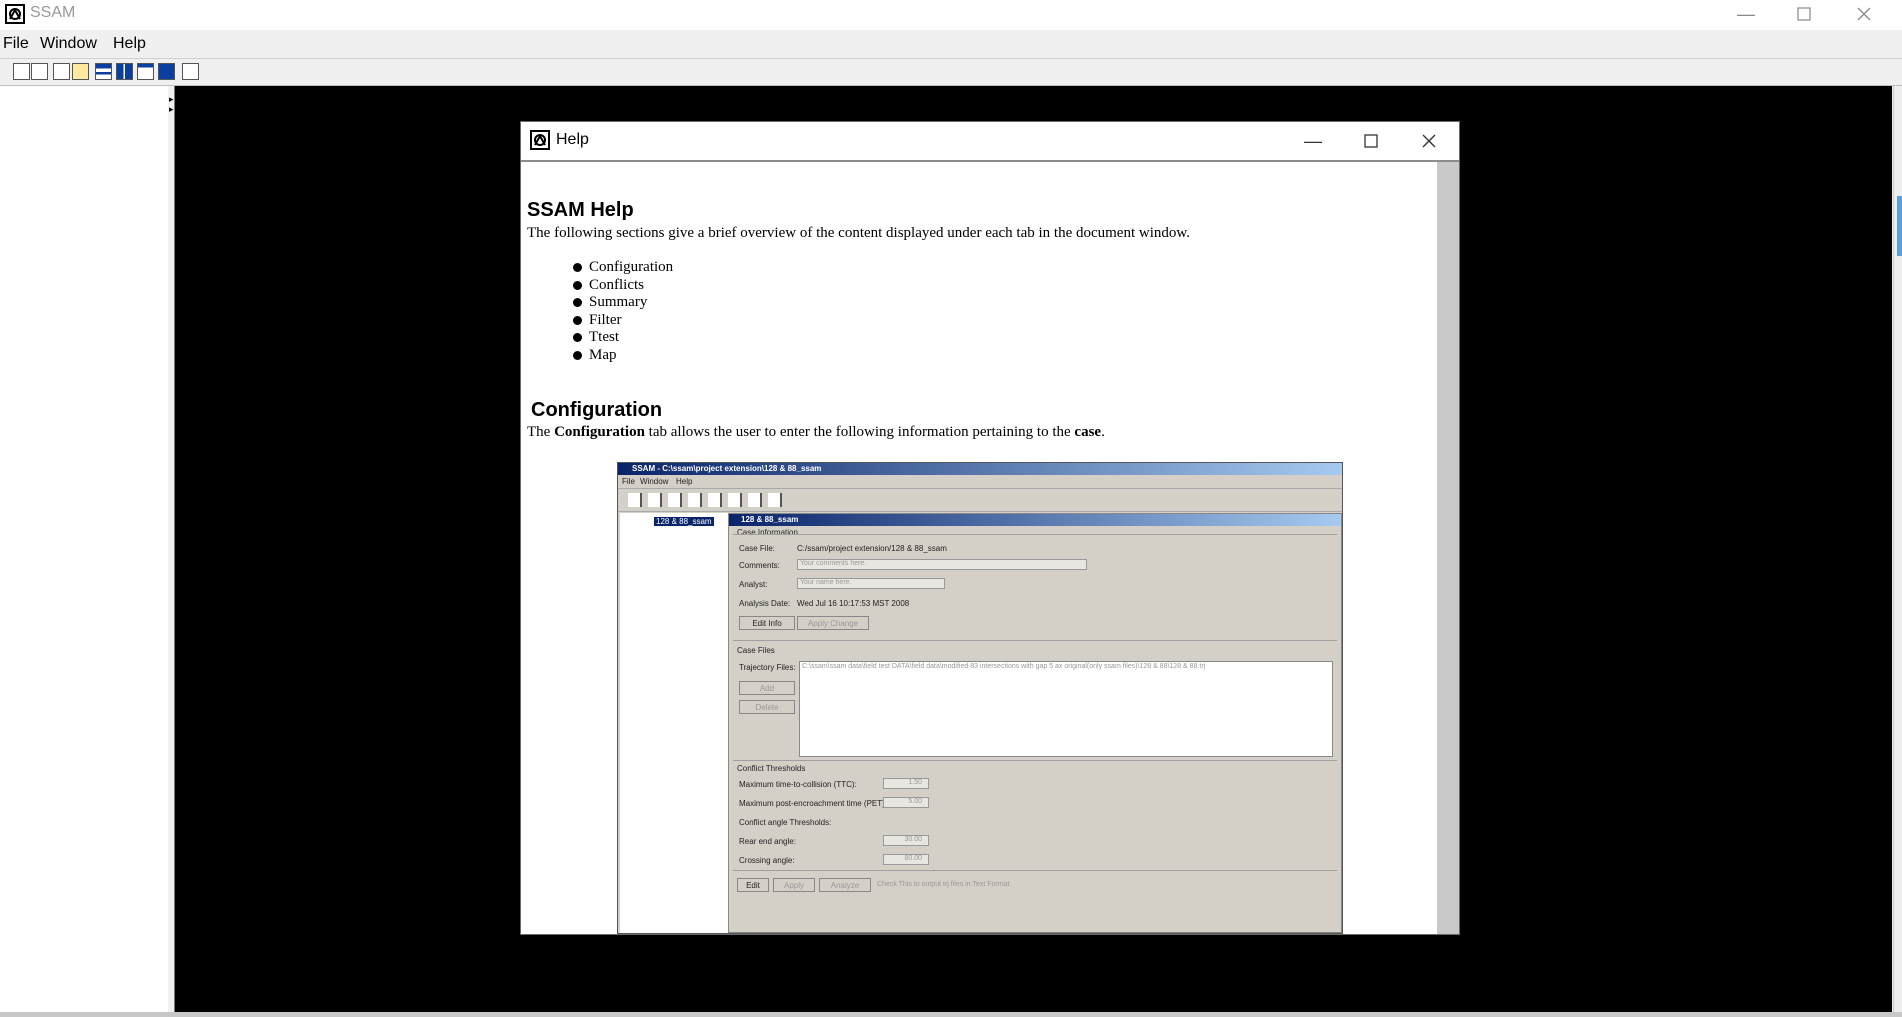 The height and width of the screenshot is (1017, 1902). Describe the element at coordinates (623, 303) in the screenshot. I see `list-item: Summary` at that location.